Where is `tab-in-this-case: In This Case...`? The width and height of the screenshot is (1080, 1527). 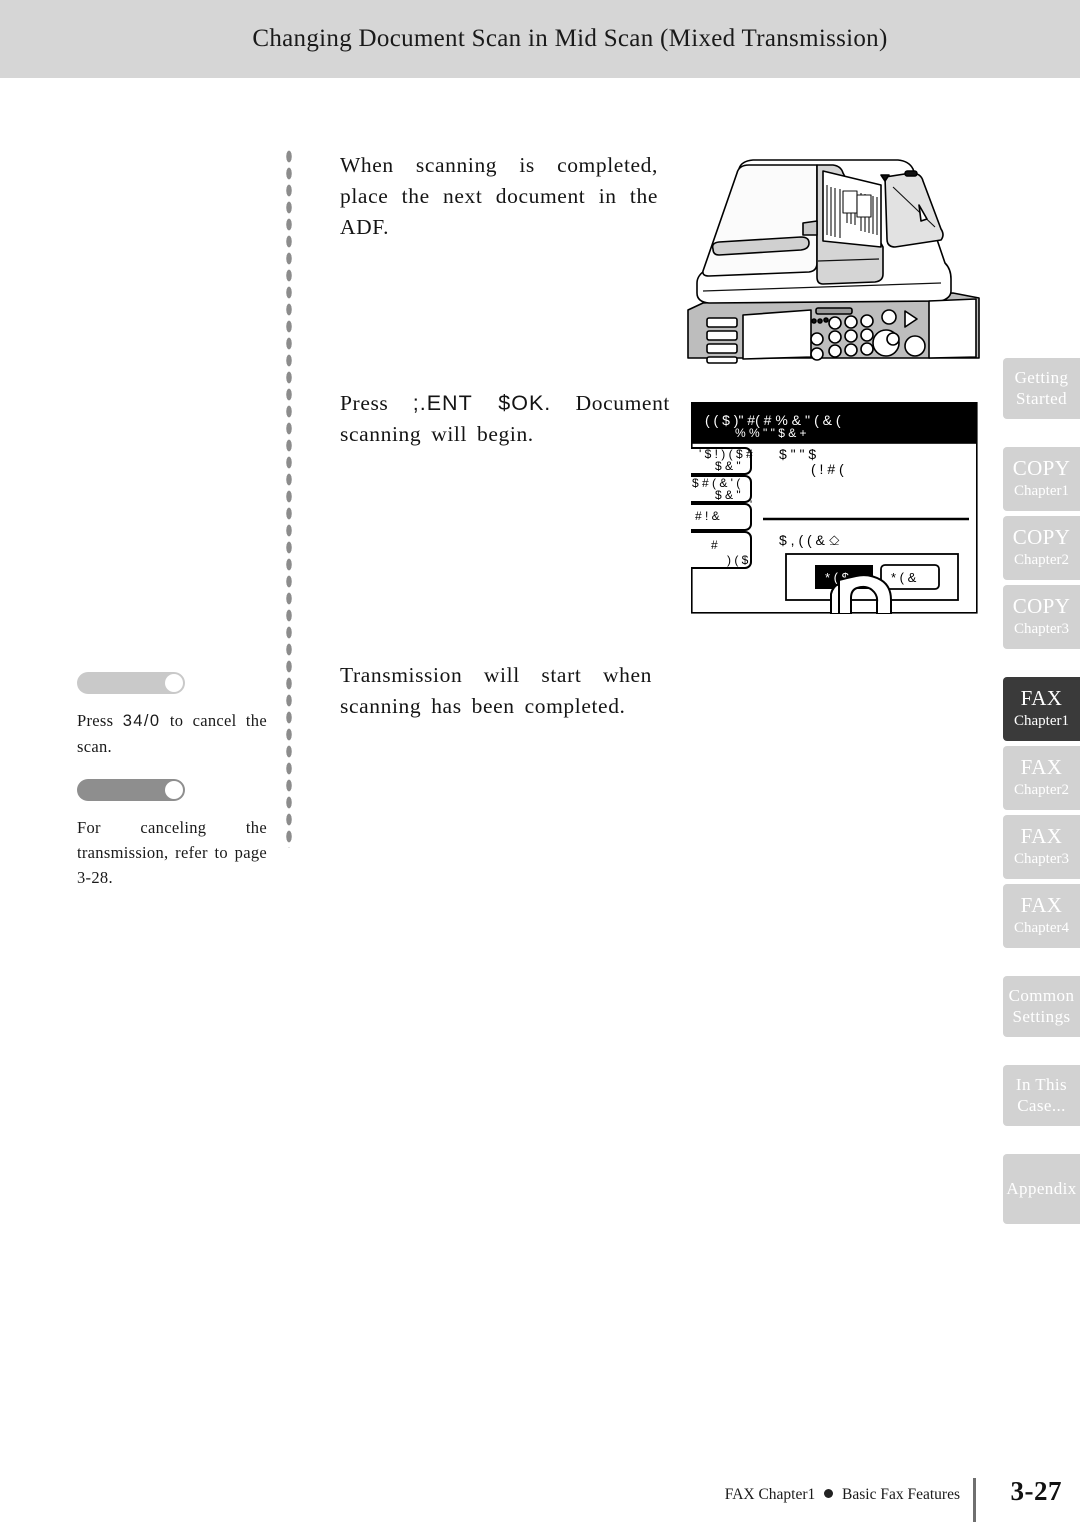 tab-in-this-case: In This Case... is located at coordinates (1041, 1095).